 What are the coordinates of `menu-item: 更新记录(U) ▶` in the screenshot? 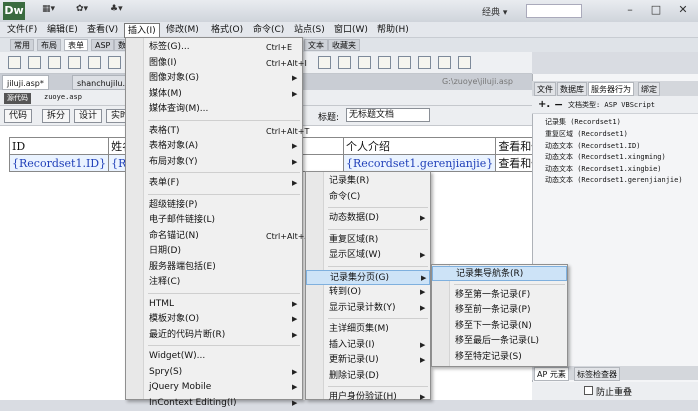 It's located at (368, 360).